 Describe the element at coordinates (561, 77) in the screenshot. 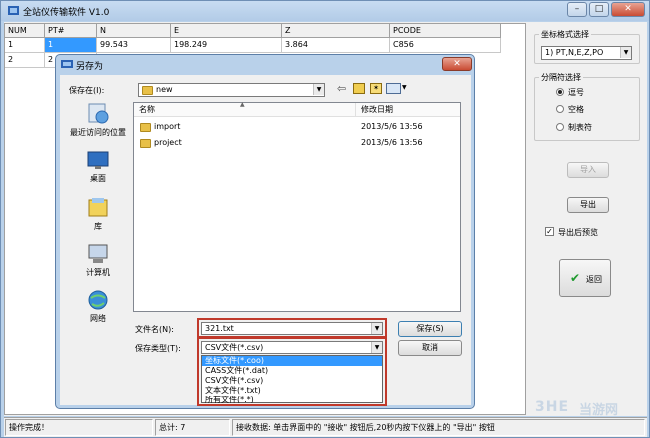

I see `separator-label: 分隔符选择` at that location.